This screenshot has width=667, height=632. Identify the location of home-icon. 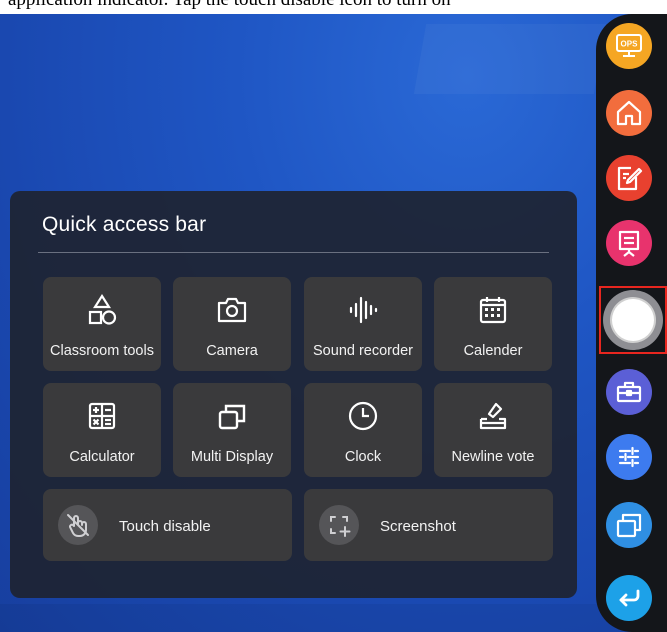
(629, 113).